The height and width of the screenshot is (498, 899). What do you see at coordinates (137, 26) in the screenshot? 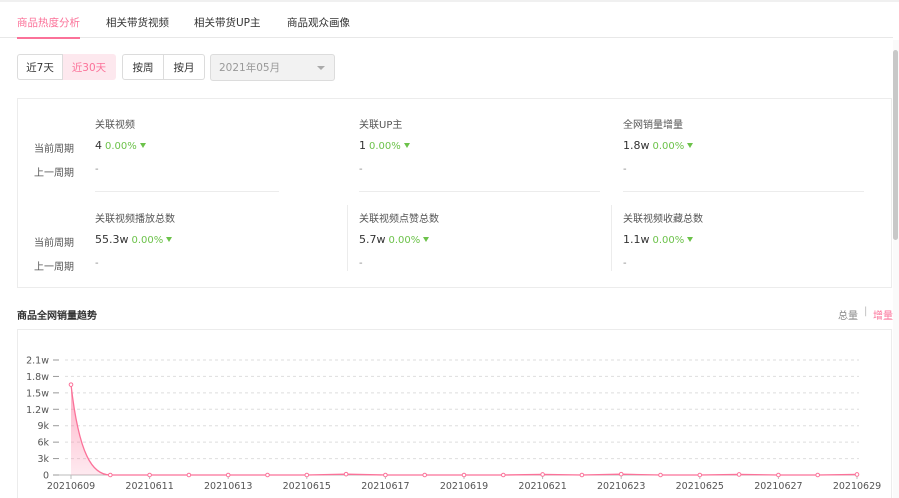
I see `tab-related-videos: 相关带货视频` at bounding box center [137, 26].